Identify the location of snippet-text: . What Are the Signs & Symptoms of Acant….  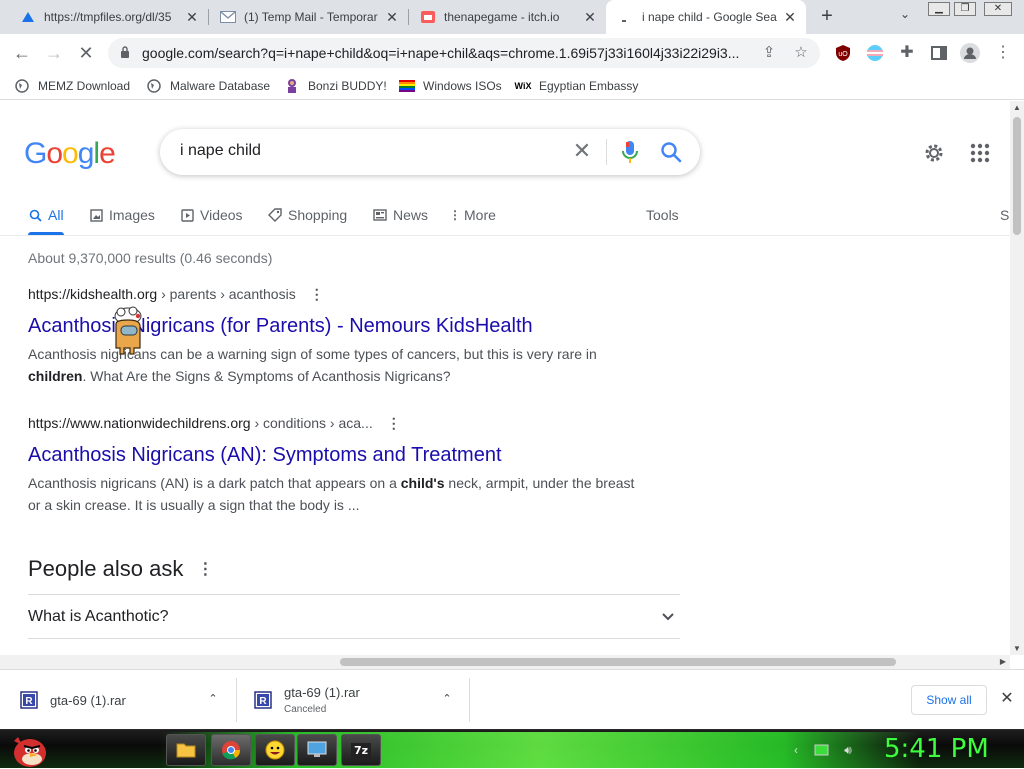
(266, 376).